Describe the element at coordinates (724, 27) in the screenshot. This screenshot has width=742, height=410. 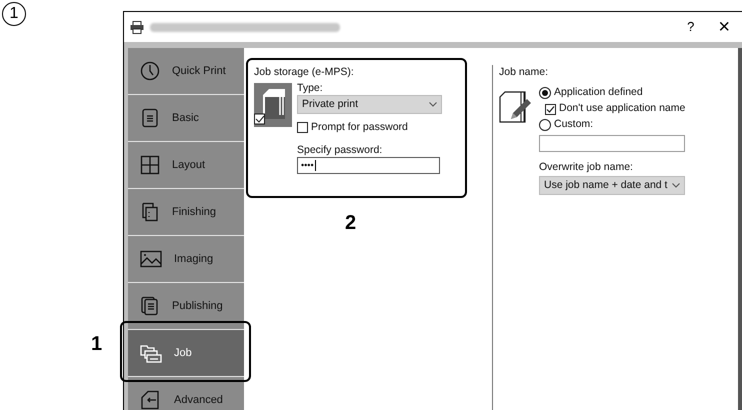
I see `close-button: ×` at that location.